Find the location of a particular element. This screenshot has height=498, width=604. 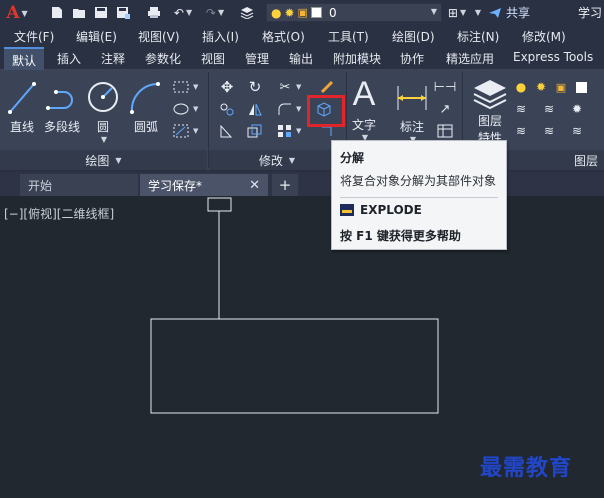

dimension-button: 标注 ▼ is located at coordinates (412, 111).